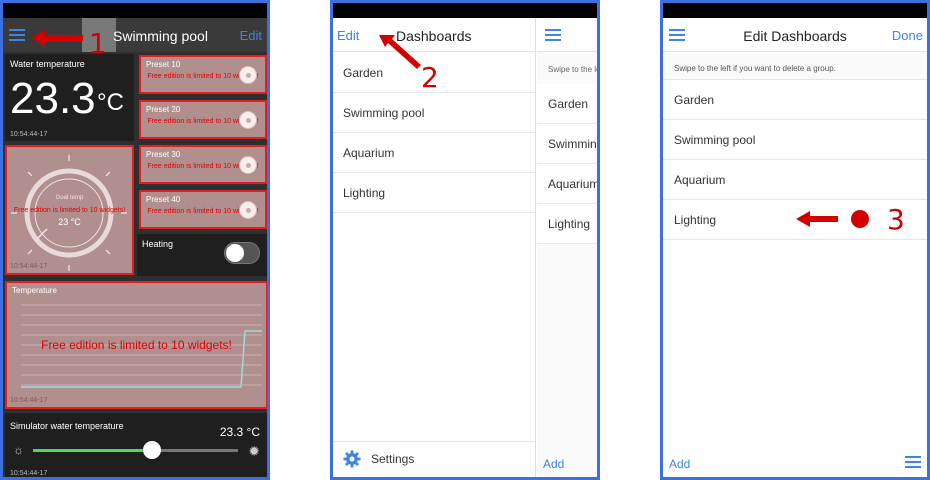 The image size is (930, 480). I want to click on dial-value: 23 °C, so click(69, 222).